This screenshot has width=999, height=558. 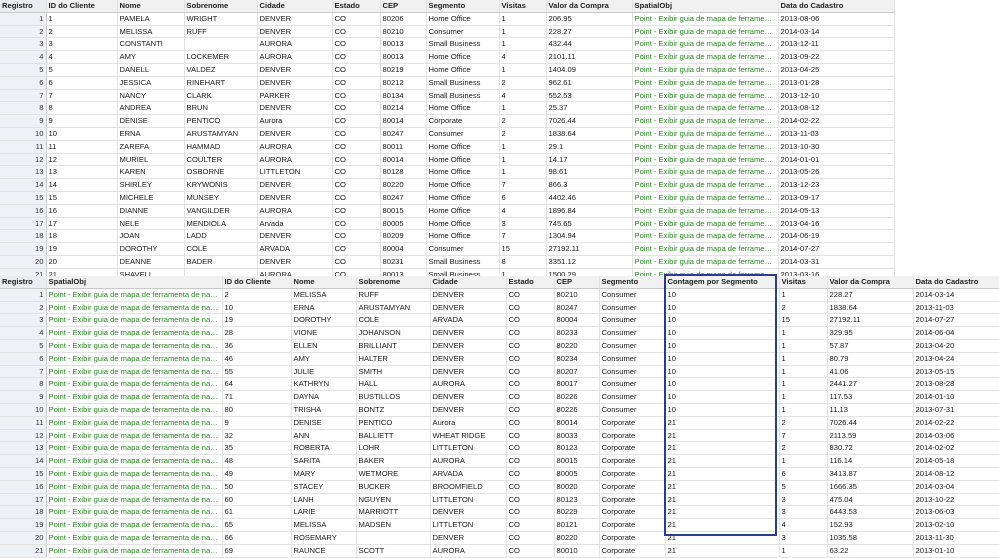 What do you see at coordinates (151, 19) in the screenshot?
I see `cell-nome: PAMELA` at bounding box center [151, 19].